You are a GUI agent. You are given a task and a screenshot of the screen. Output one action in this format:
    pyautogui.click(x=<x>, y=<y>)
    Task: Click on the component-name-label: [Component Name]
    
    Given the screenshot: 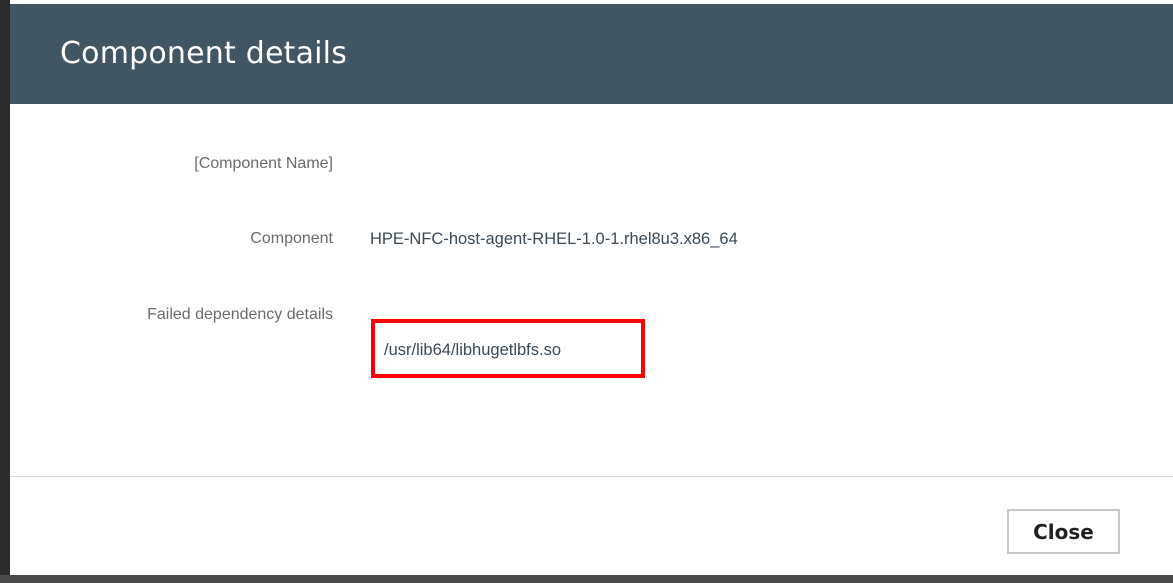 What is the action you would take?
    pyautogui.click(x=263, y=163)
    